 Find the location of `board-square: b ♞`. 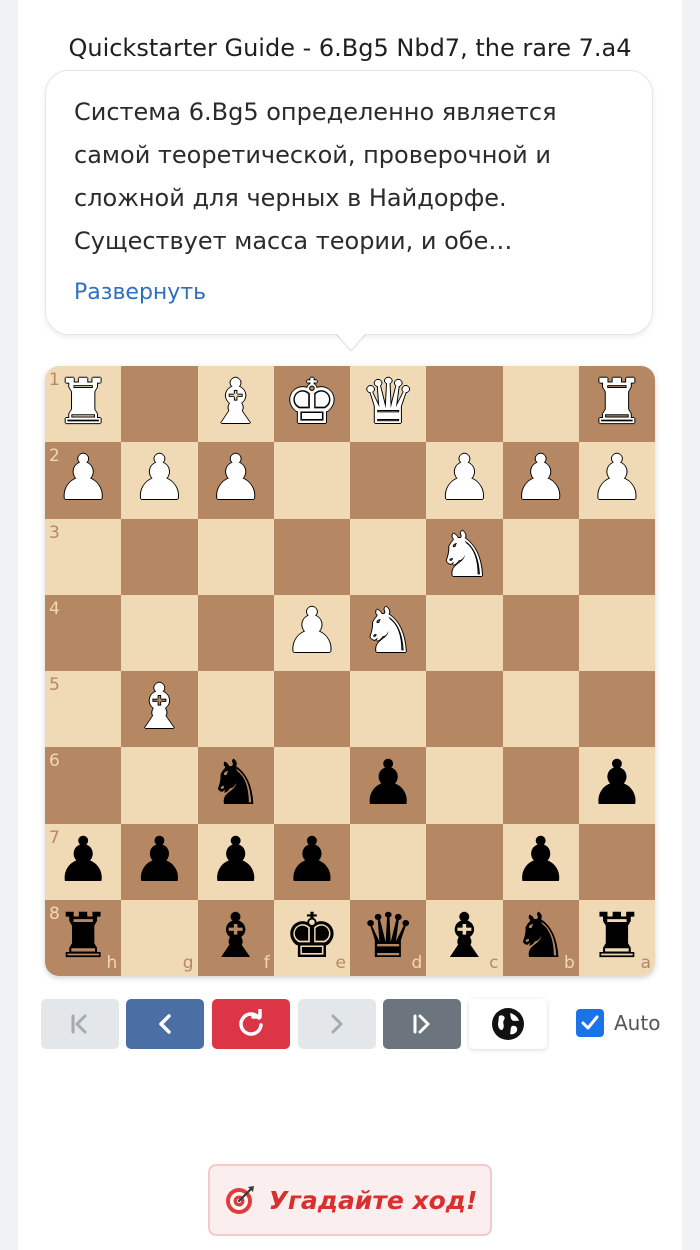

board-square: b ♞ is located at coordinates (540, 937).